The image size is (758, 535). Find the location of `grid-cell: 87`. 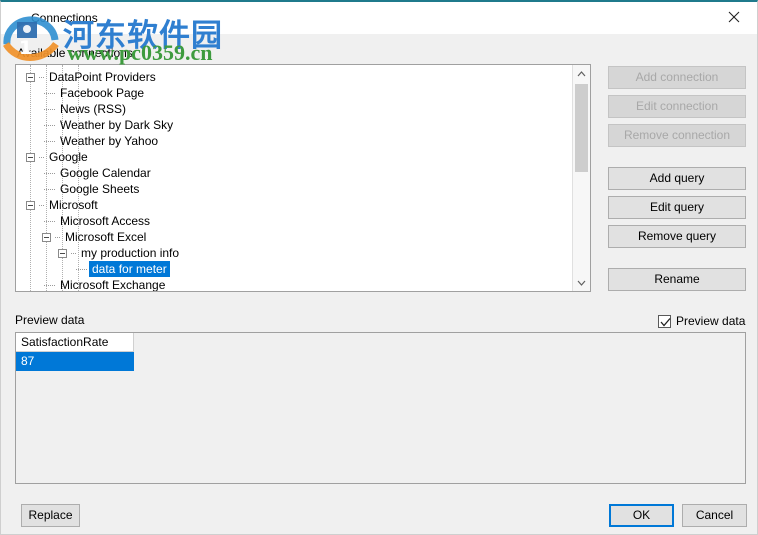

grid-cell: 87 is located at coordinates (75, 361).